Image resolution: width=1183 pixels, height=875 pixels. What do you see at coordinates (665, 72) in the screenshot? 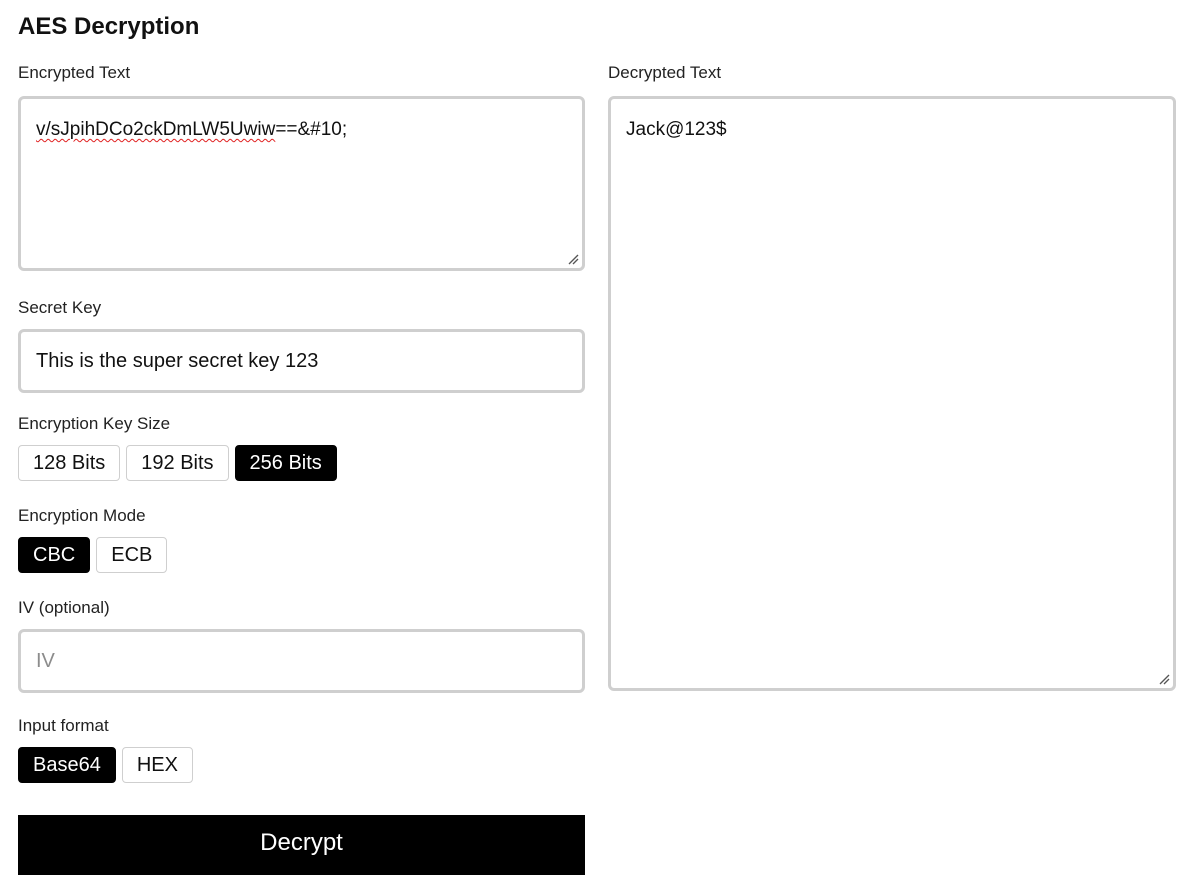
I see `decrypted-text-label: Decrypted Text` at bounding box center [665, 72].